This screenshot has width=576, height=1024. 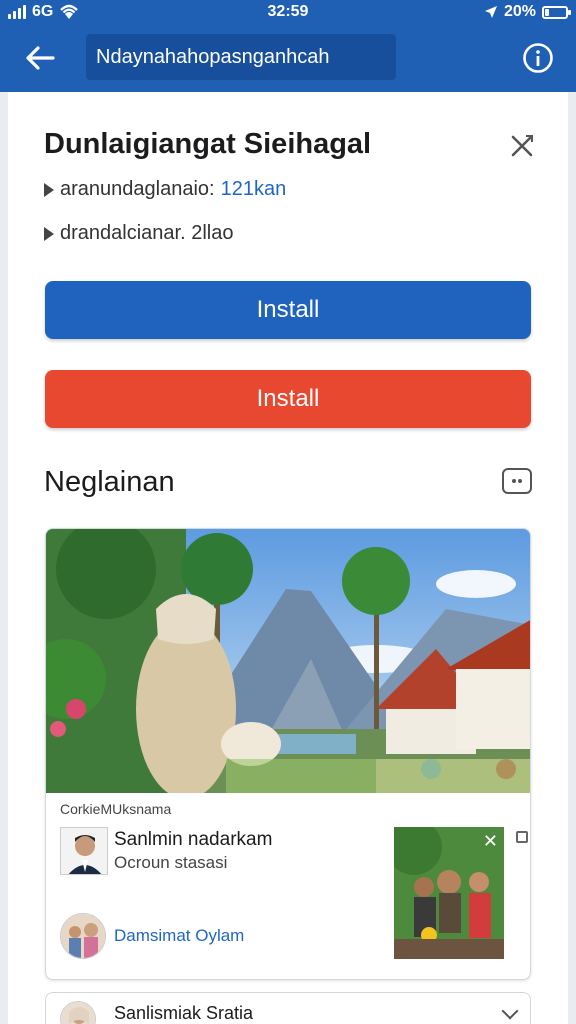 What do you see at coordinates (517, 481) in the screenshot?
I see `ellipsis-box-icon` at bounding box center [517, 481].